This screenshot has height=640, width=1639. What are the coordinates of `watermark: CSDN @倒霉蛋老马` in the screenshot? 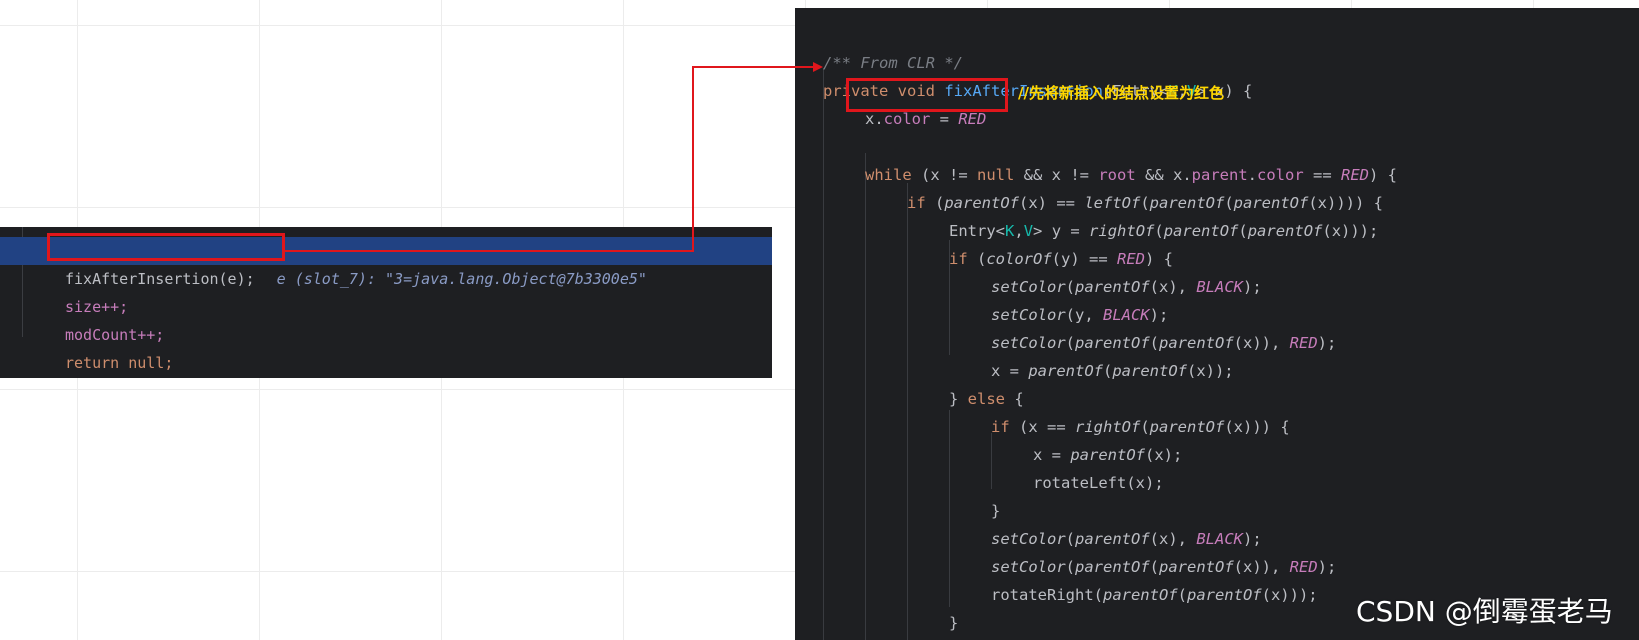 It's located at (1484, 611).